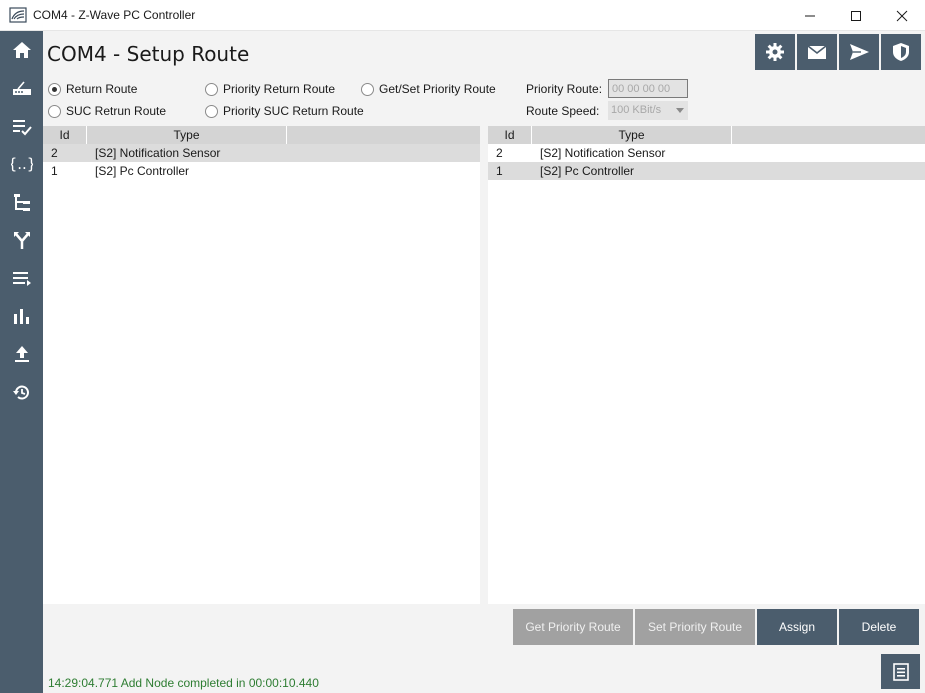 This screenshot has width=925, height=693. I want to click on priority-suc-return-route-radio: Priority SUC Return Route, so click(284, 111).